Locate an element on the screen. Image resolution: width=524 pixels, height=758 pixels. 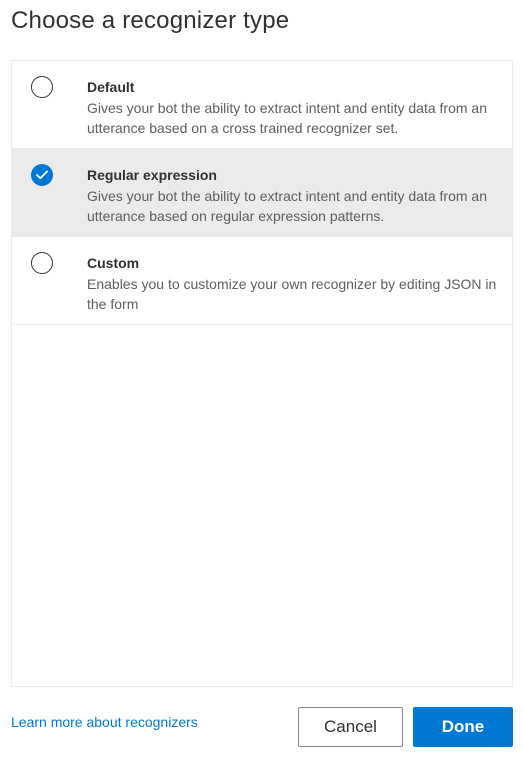
learn-more-link: Learn more about recognizers is located at coordinates (104, 722).